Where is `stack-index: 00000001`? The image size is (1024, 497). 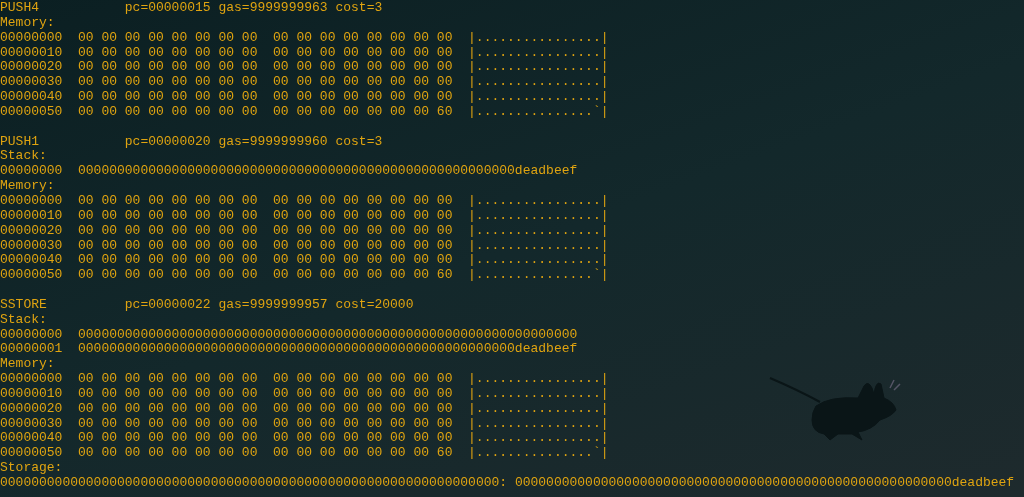
stack-index: 00000001 is located at coordinates (32, 350).